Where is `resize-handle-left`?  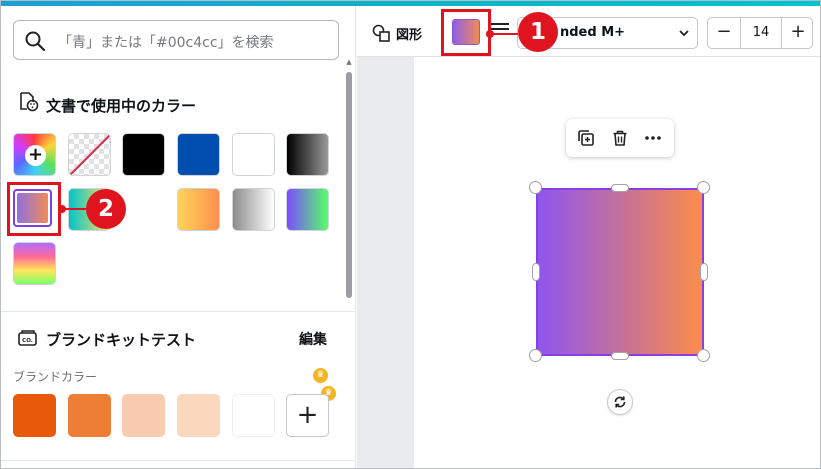
resize-handle-left is located at coordinates (536, 272).